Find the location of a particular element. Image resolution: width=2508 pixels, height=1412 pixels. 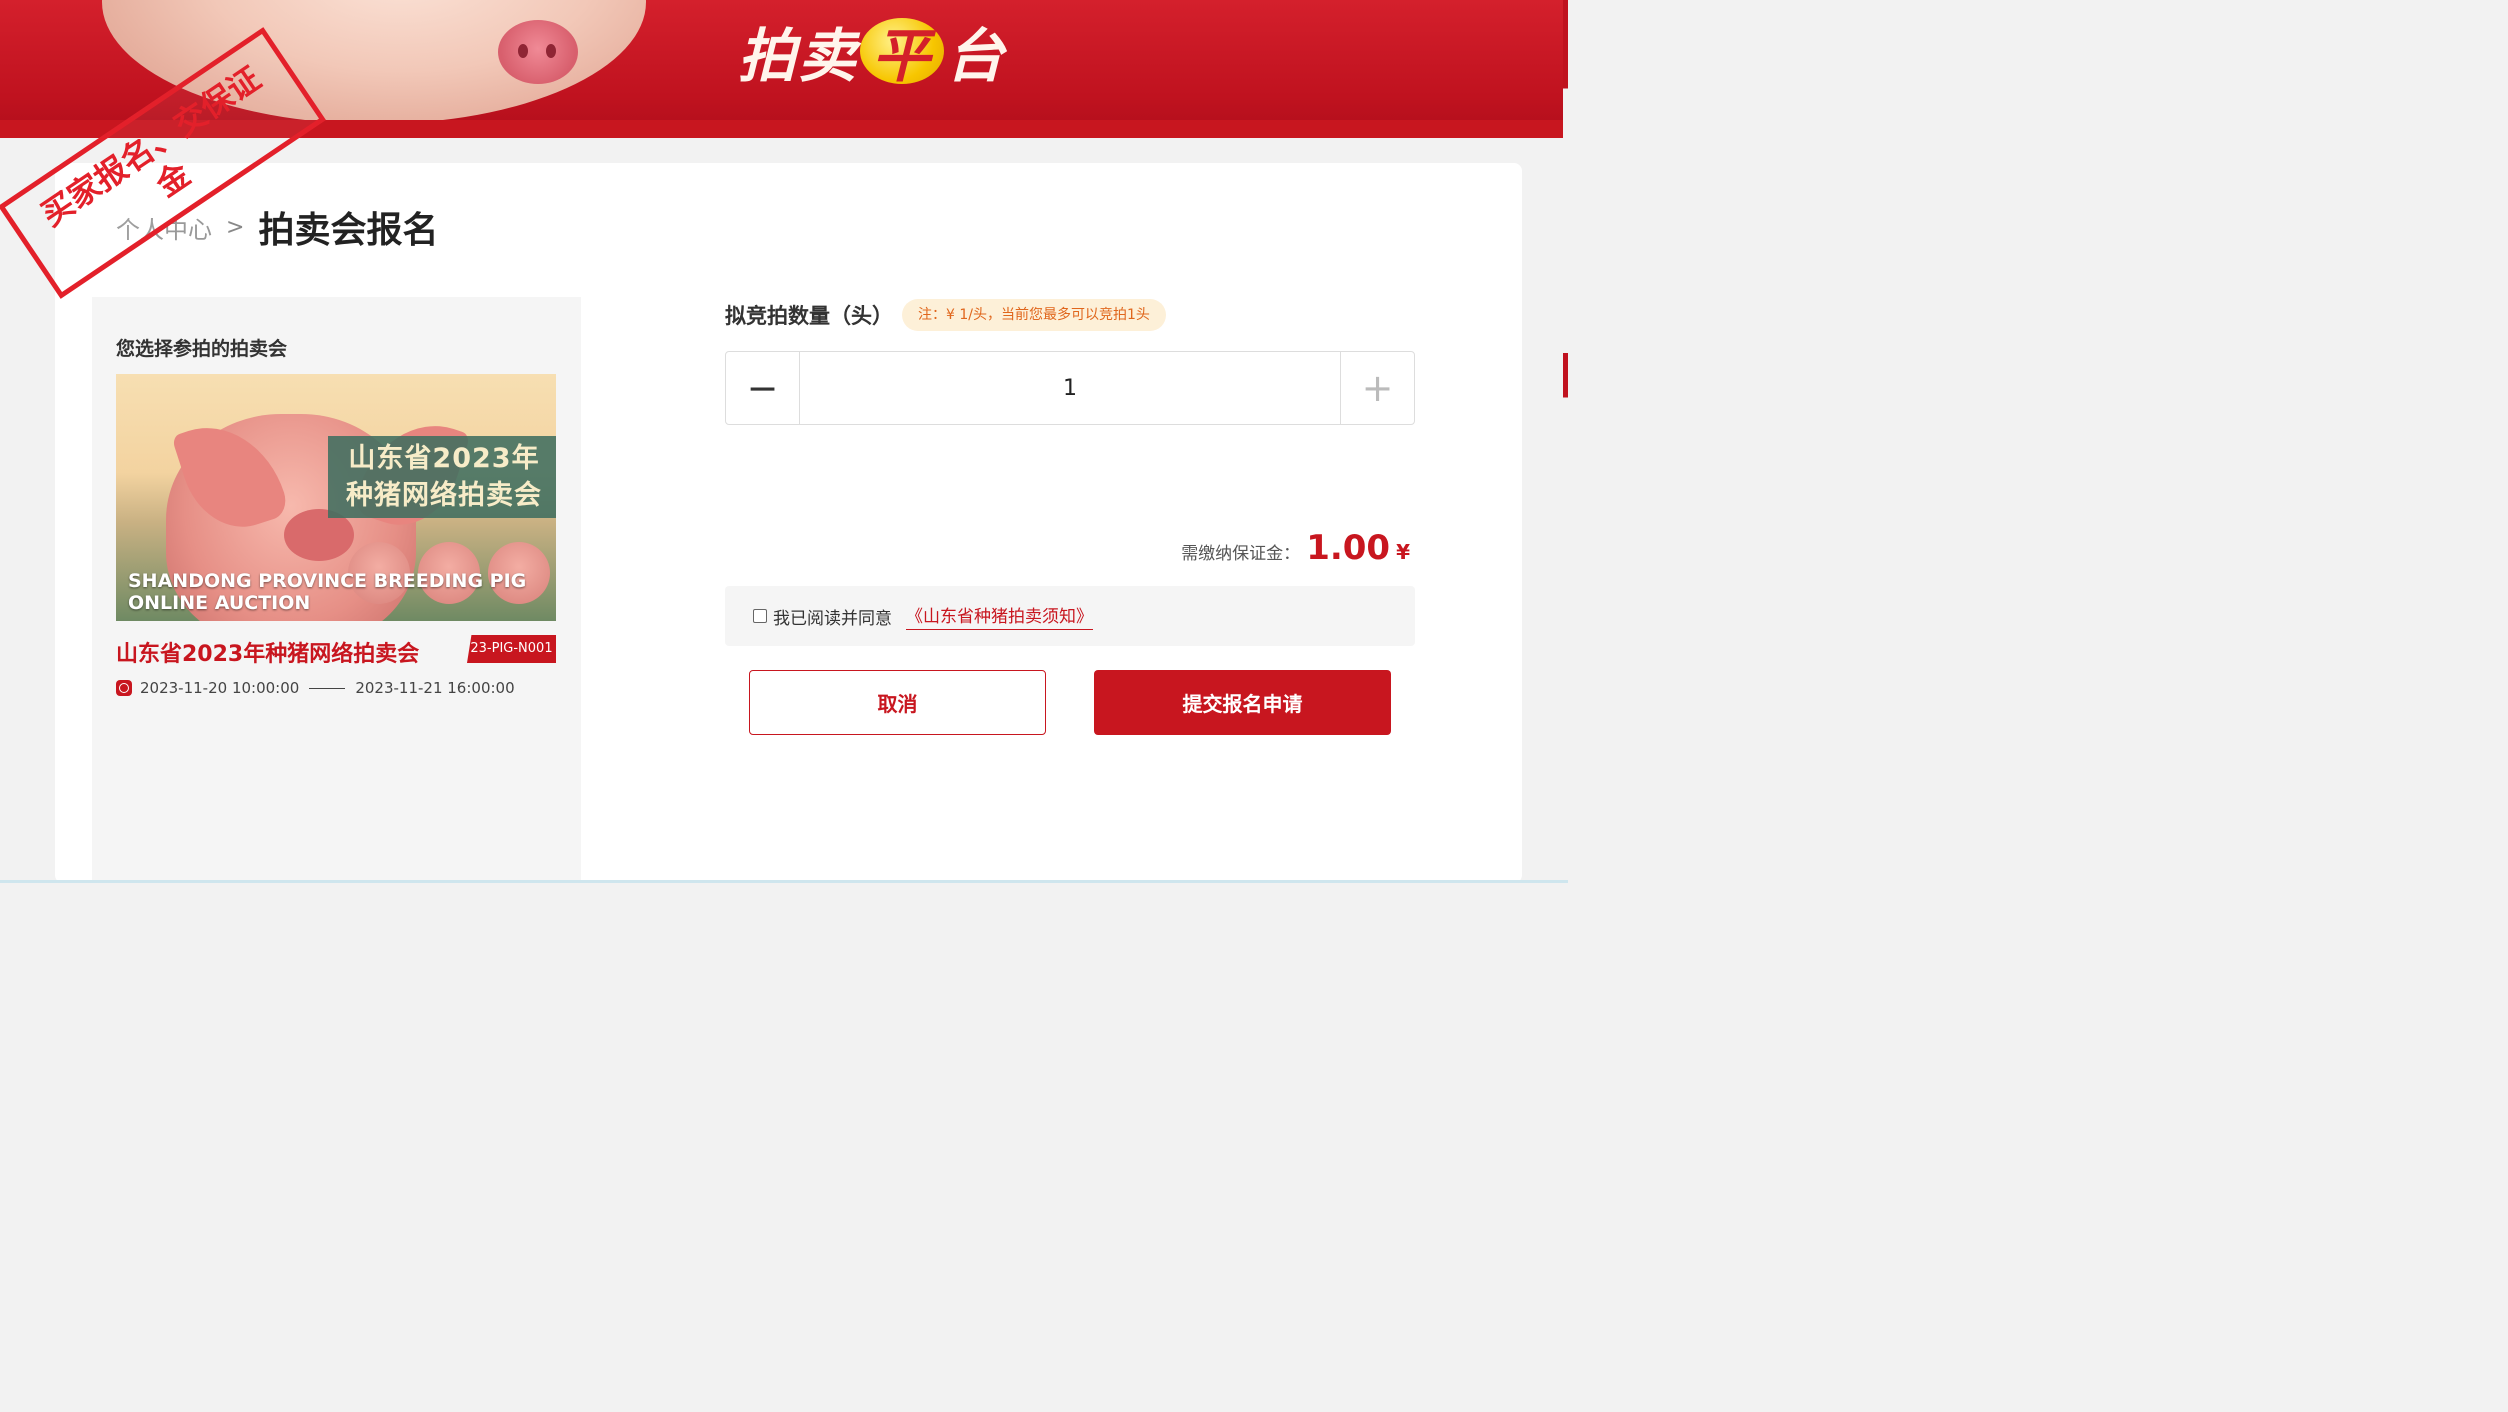

quantity-note-badge: 注：¥ 1/头，当前您最多可以竞拍1头 is located at coordinates (1034, 315).